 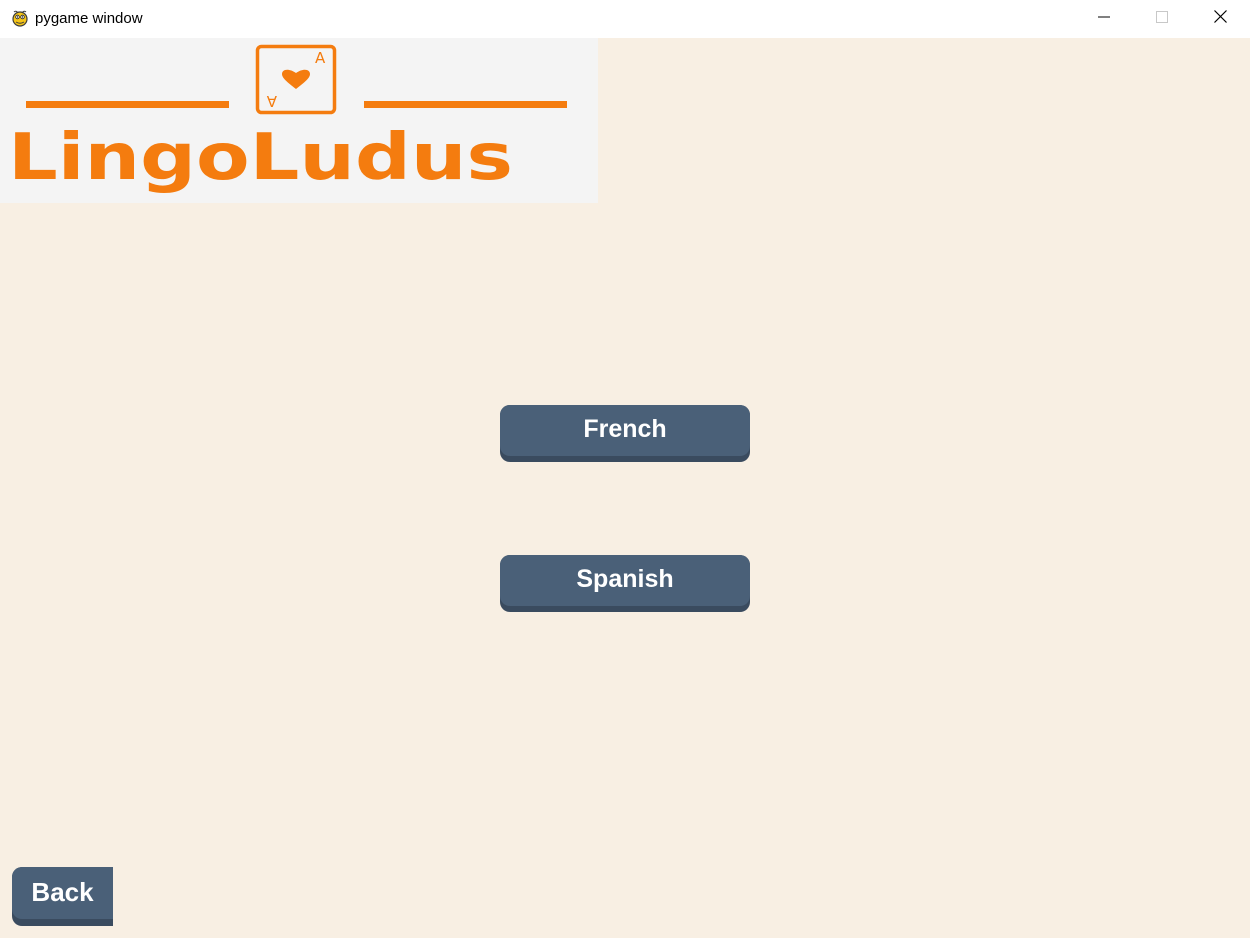 I want to click on french-button: French, so click(x=625, y=433).